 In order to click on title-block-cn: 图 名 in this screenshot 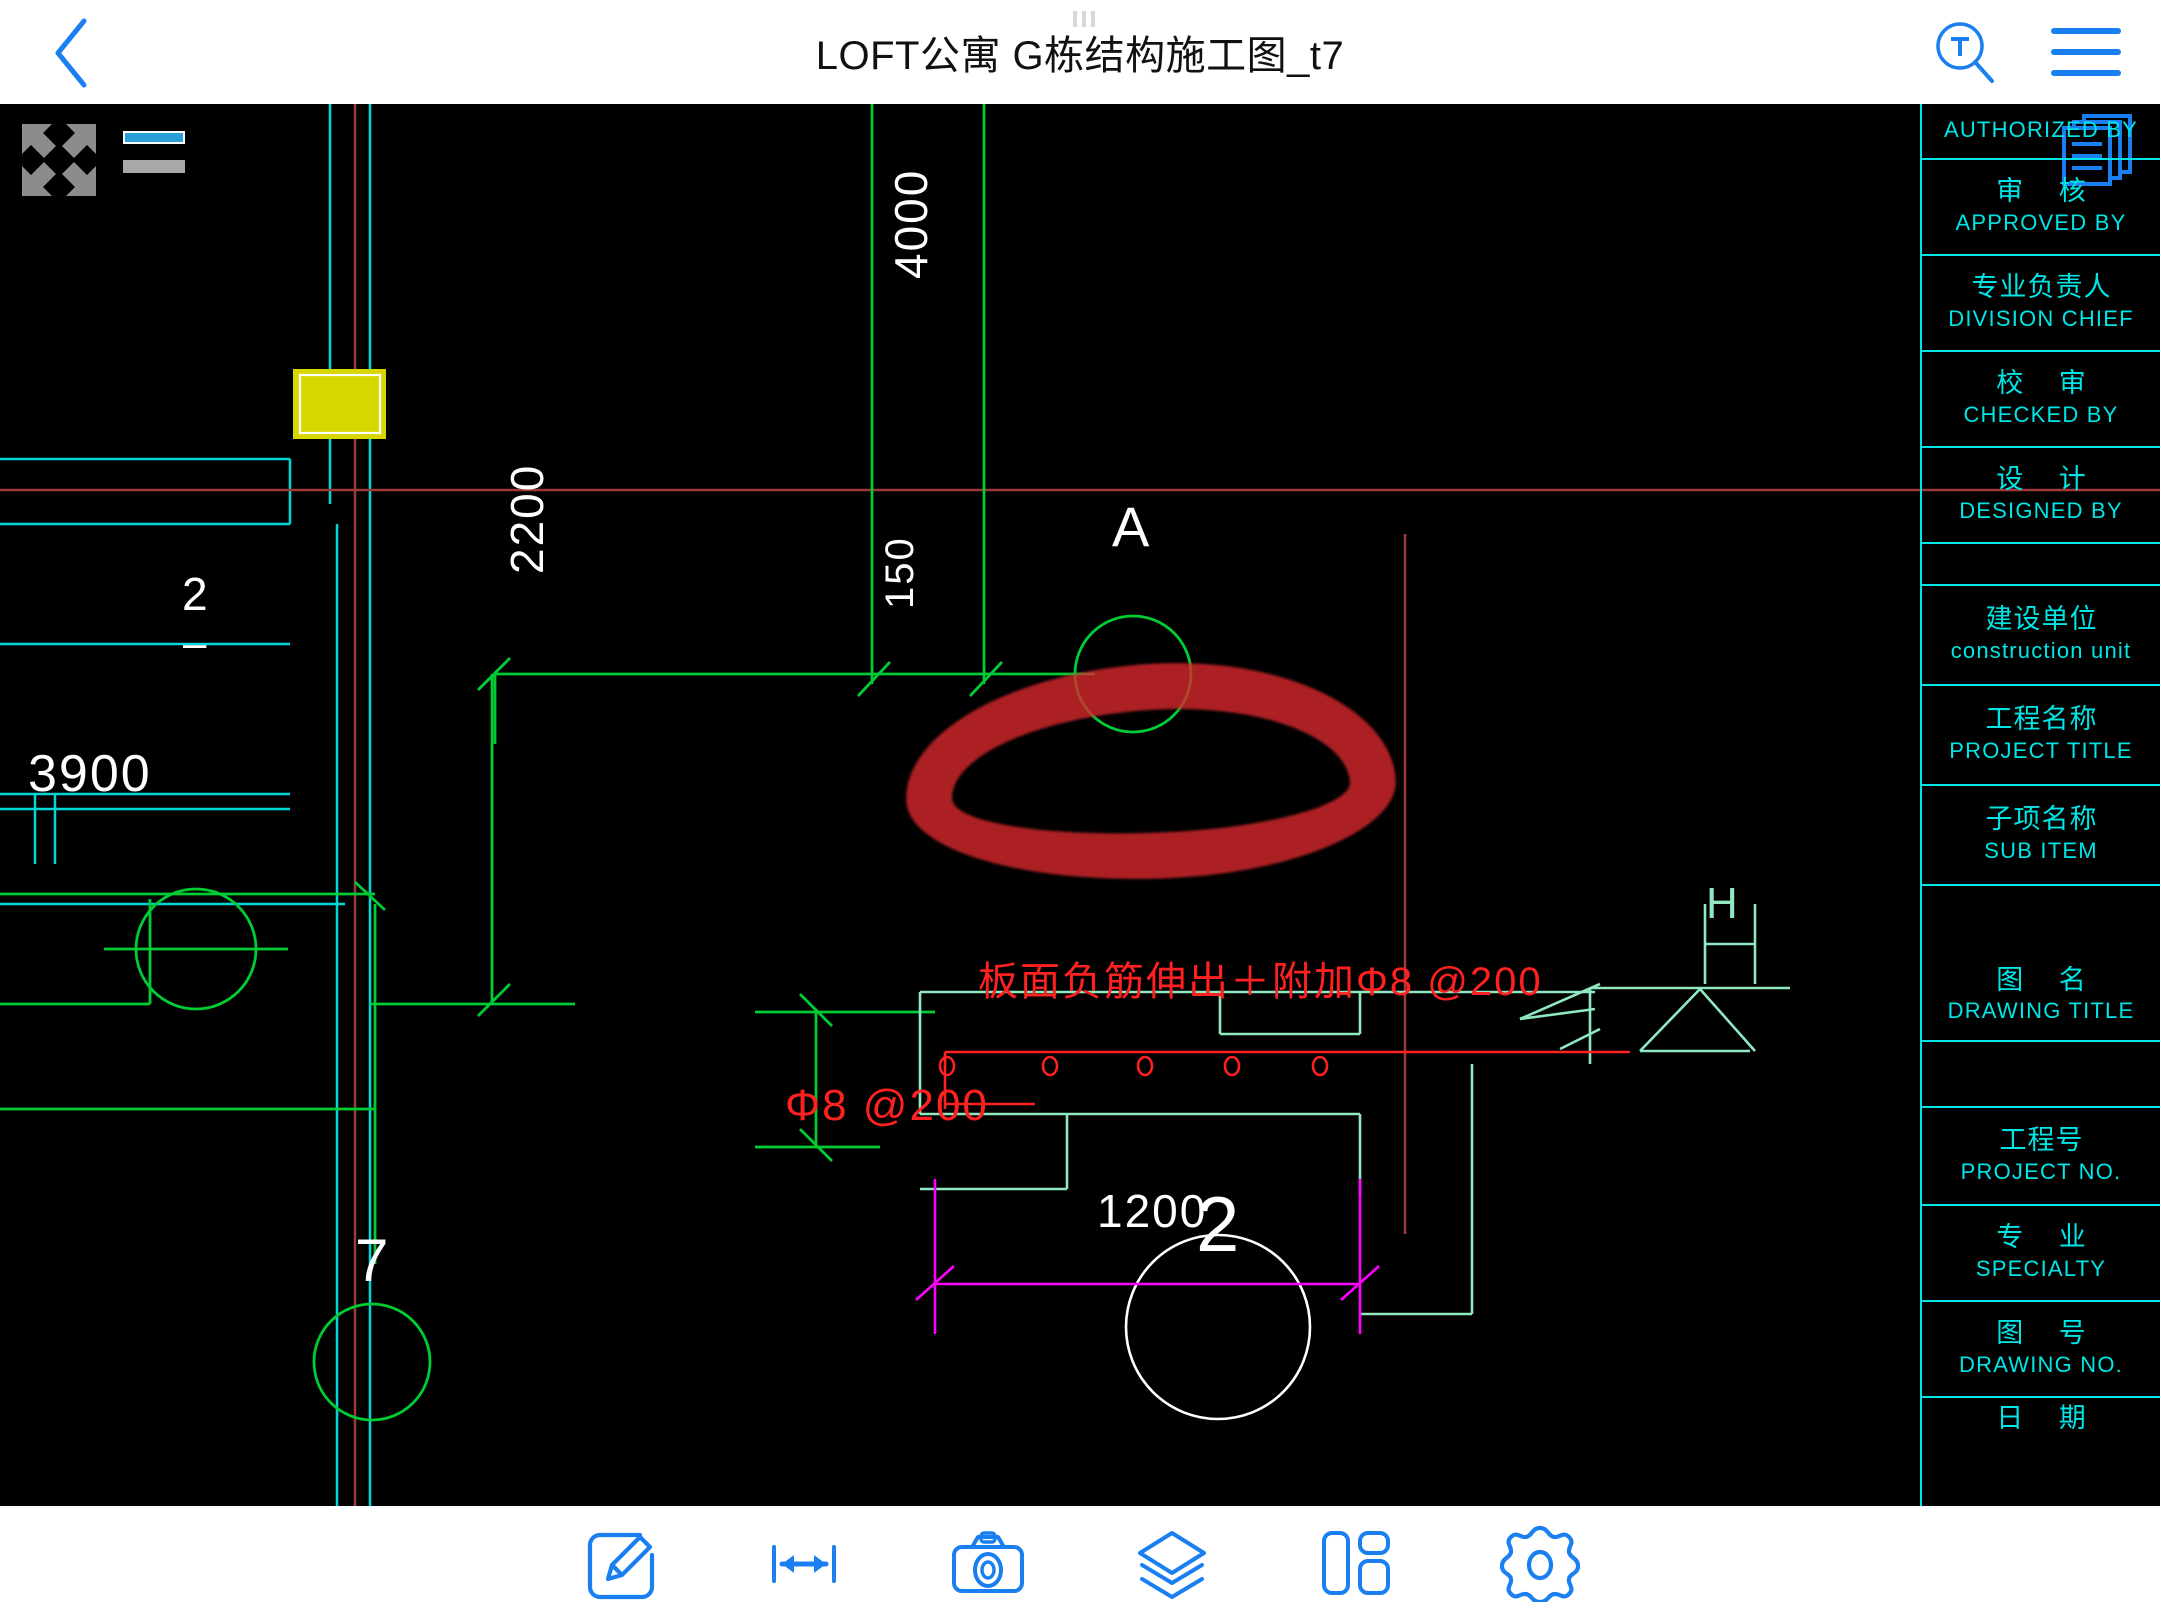, I will do `click(2048, 979)`.